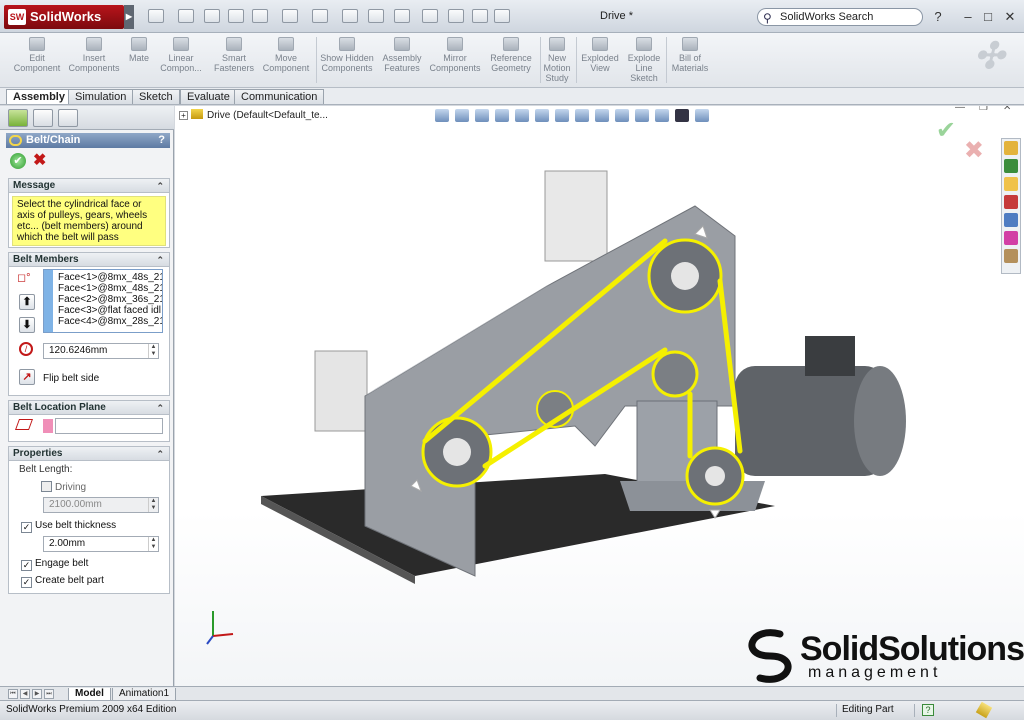 This screenshot has width=1024, height=720. What do you see at coordinates (402, 55) in the screenshot?
I see `assembly-features-button: Assembly Features` at bounding box center [402, 55].